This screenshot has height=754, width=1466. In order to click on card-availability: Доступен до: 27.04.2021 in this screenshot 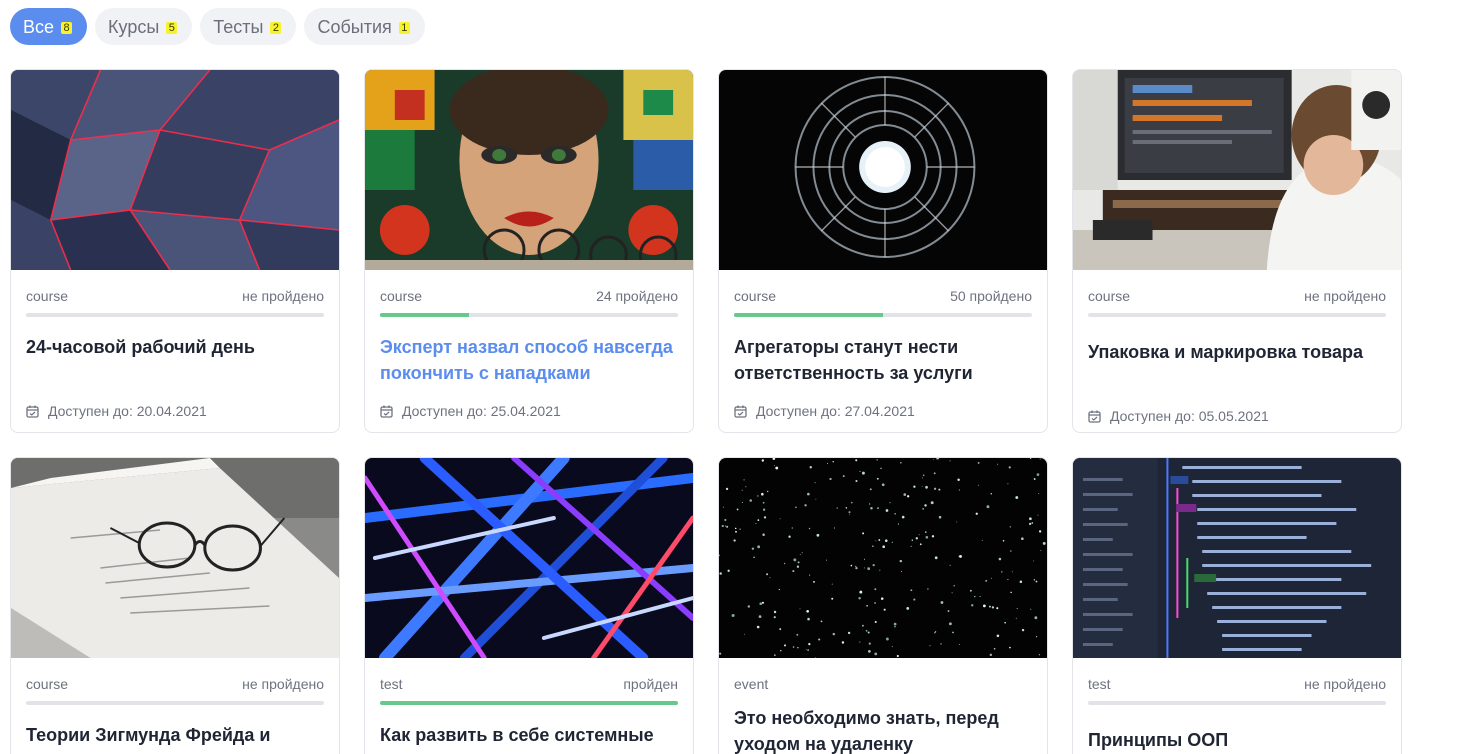, I will do `click(883, 411)`.